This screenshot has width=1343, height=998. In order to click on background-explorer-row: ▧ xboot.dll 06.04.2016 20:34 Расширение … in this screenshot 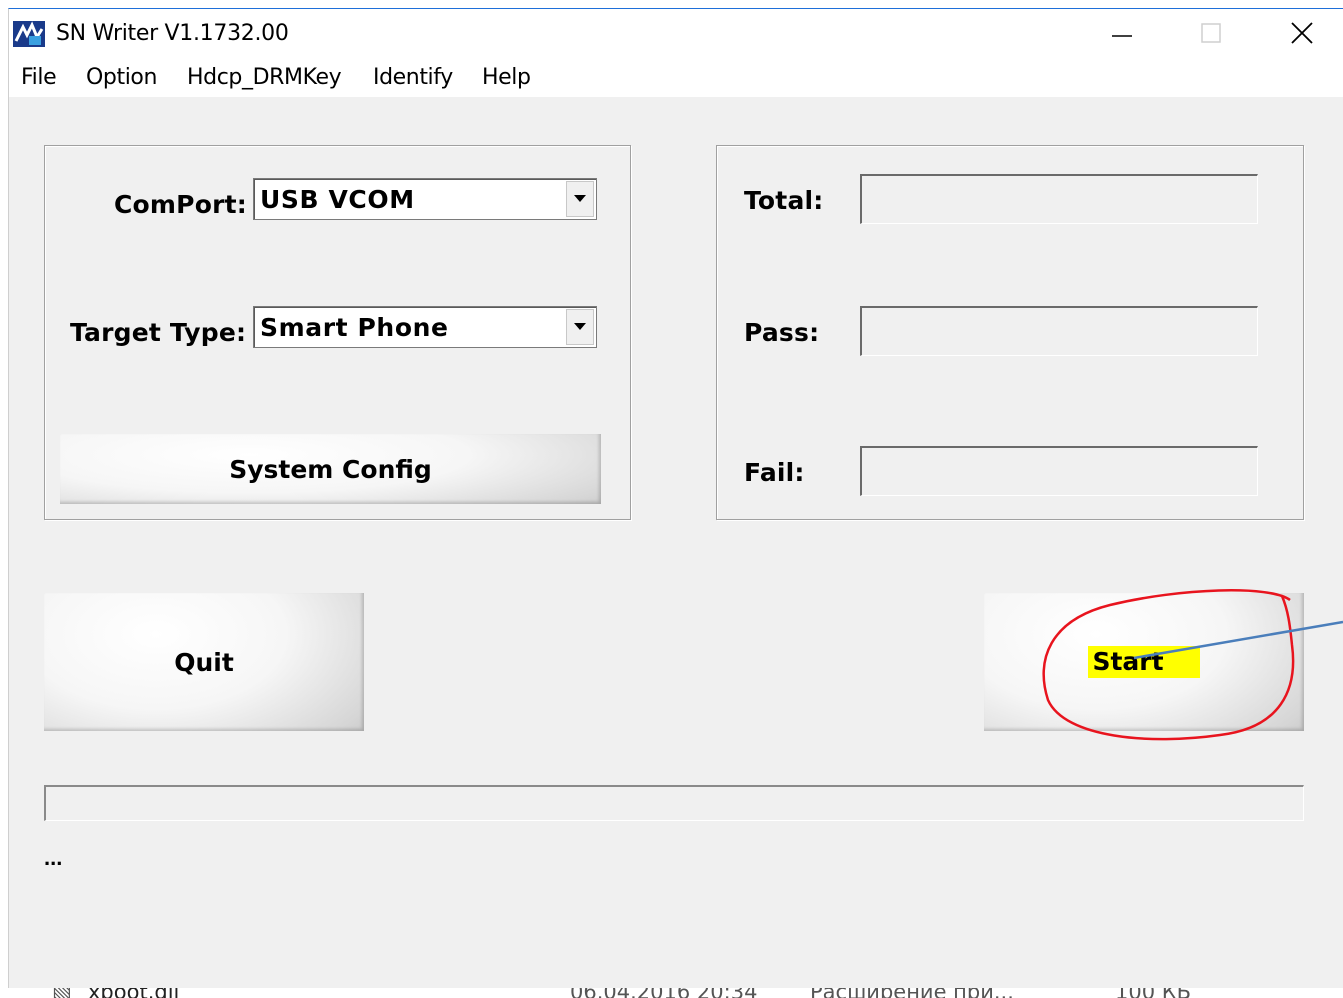, I will do `click(671, 993)`.